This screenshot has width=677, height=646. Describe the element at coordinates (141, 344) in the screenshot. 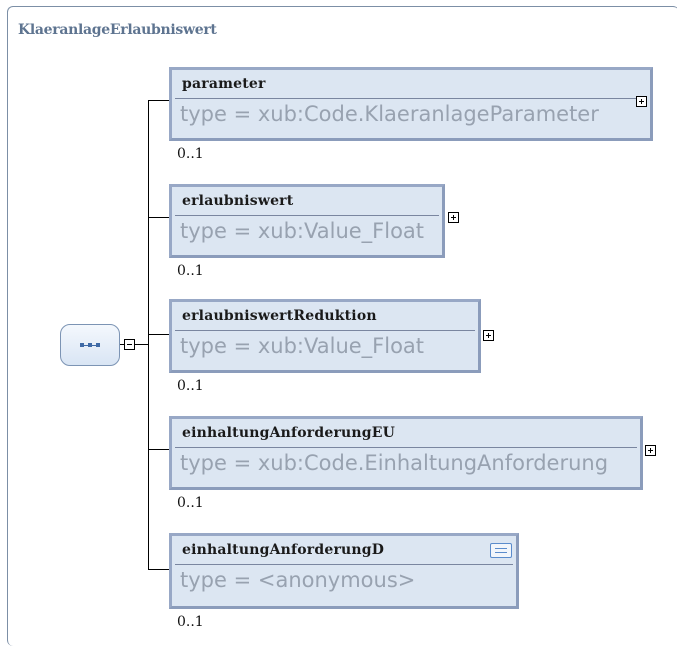

I see `connector-line` at that location.